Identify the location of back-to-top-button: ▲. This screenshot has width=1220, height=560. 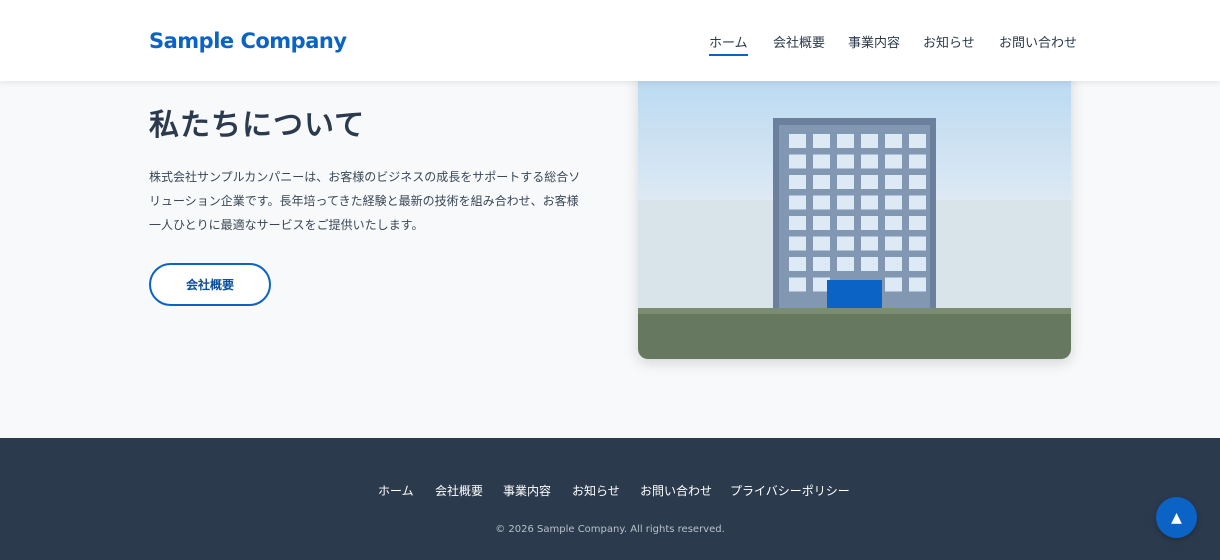
(1176, 517).